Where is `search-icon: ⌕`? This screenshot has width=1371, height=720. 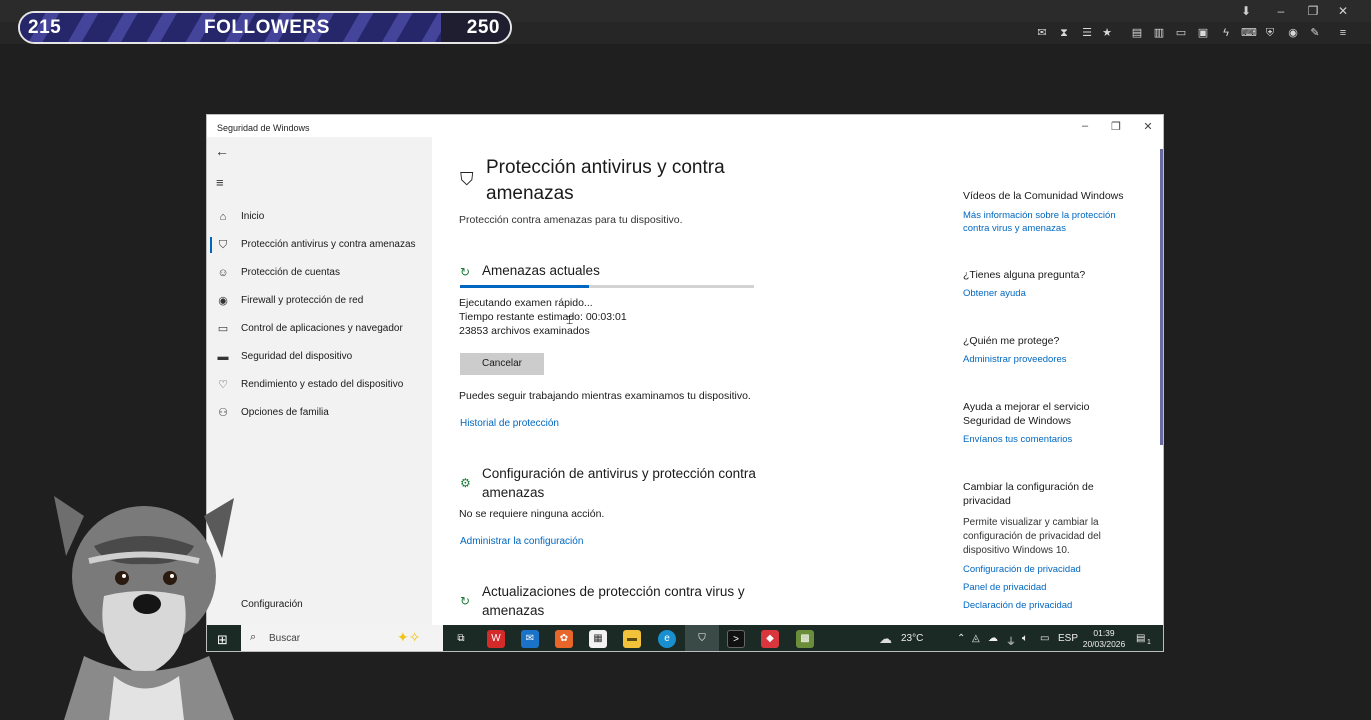 search-icon: ⌕ is located at coordinates (253, 637).